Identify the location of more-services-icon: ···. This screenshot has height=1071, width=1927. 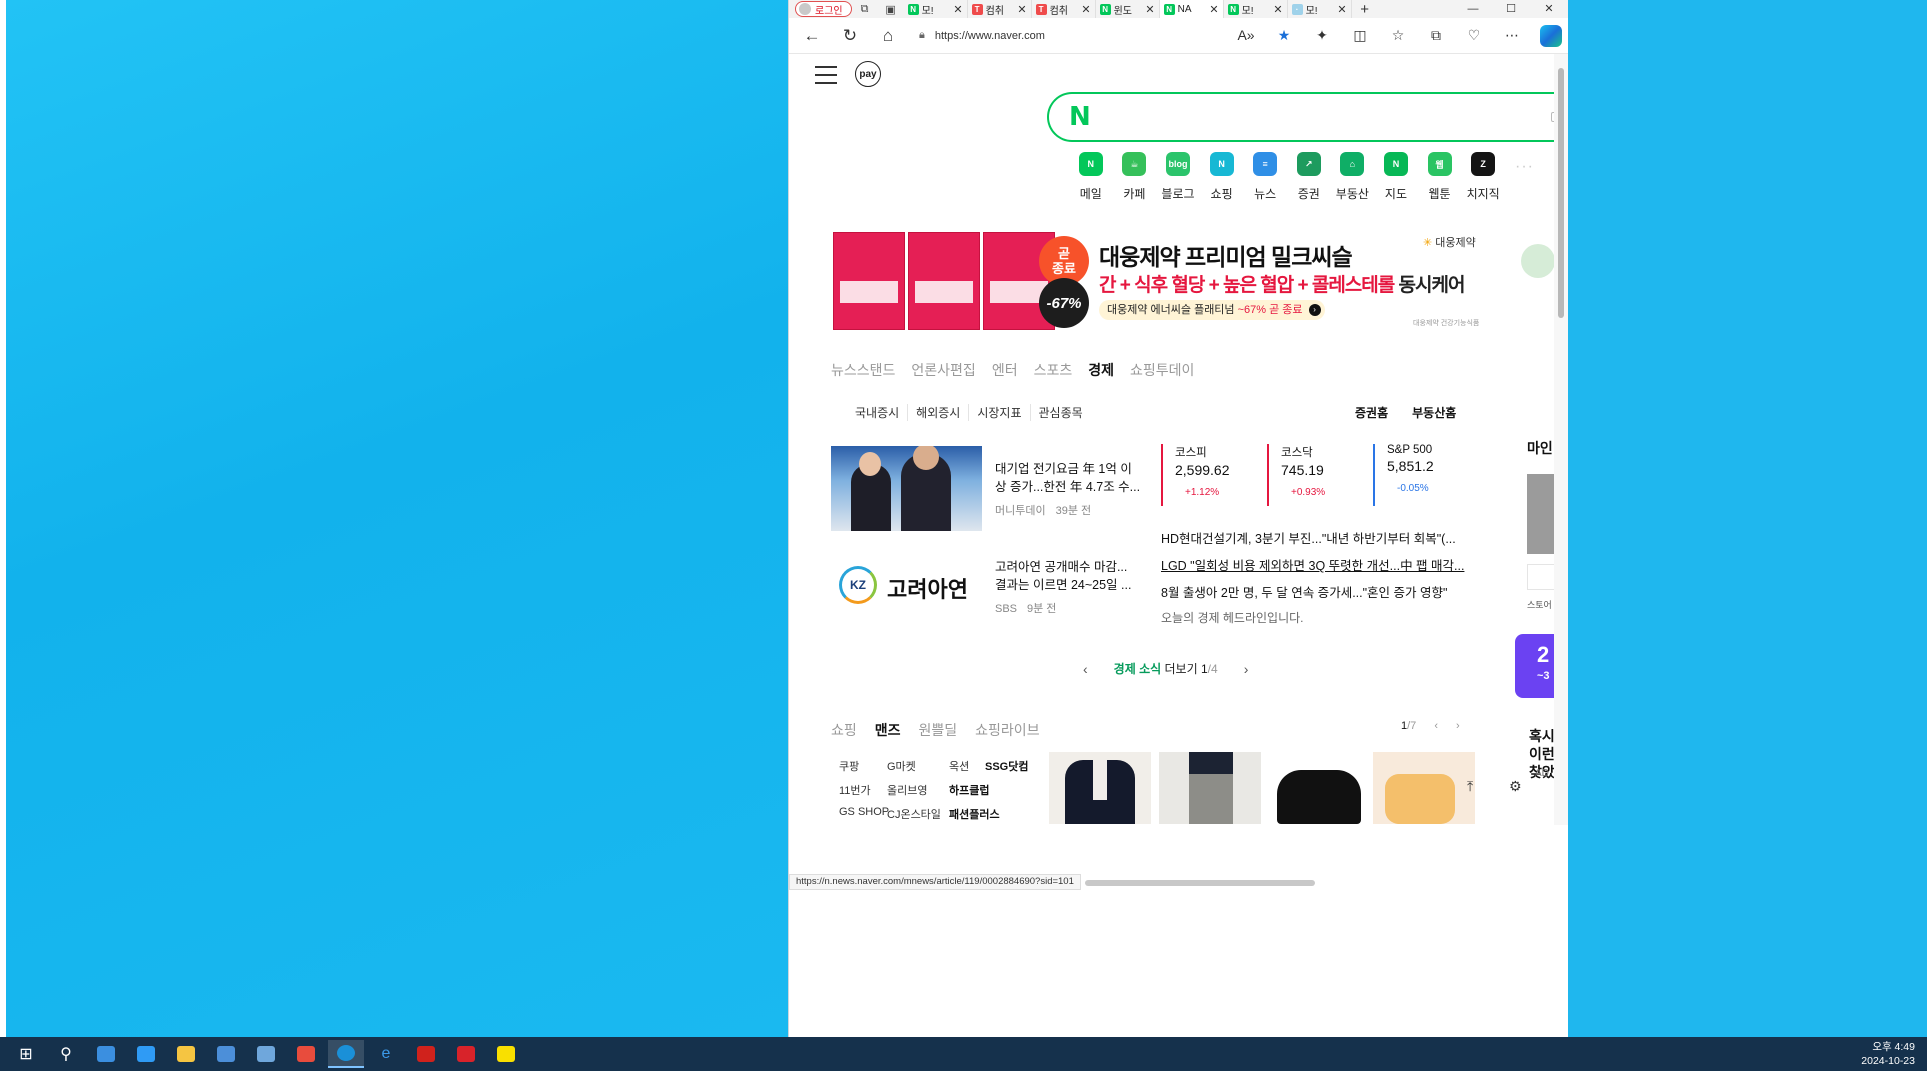
(1524, 167).